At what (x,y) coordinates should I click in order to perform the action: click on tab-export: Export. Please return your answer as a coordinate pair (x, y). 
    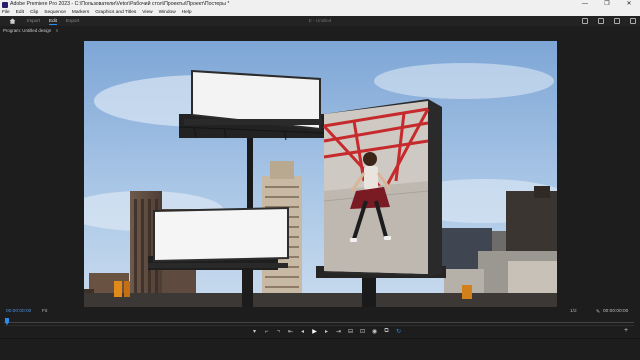
    Looking at the image, I should click on (72, 21).